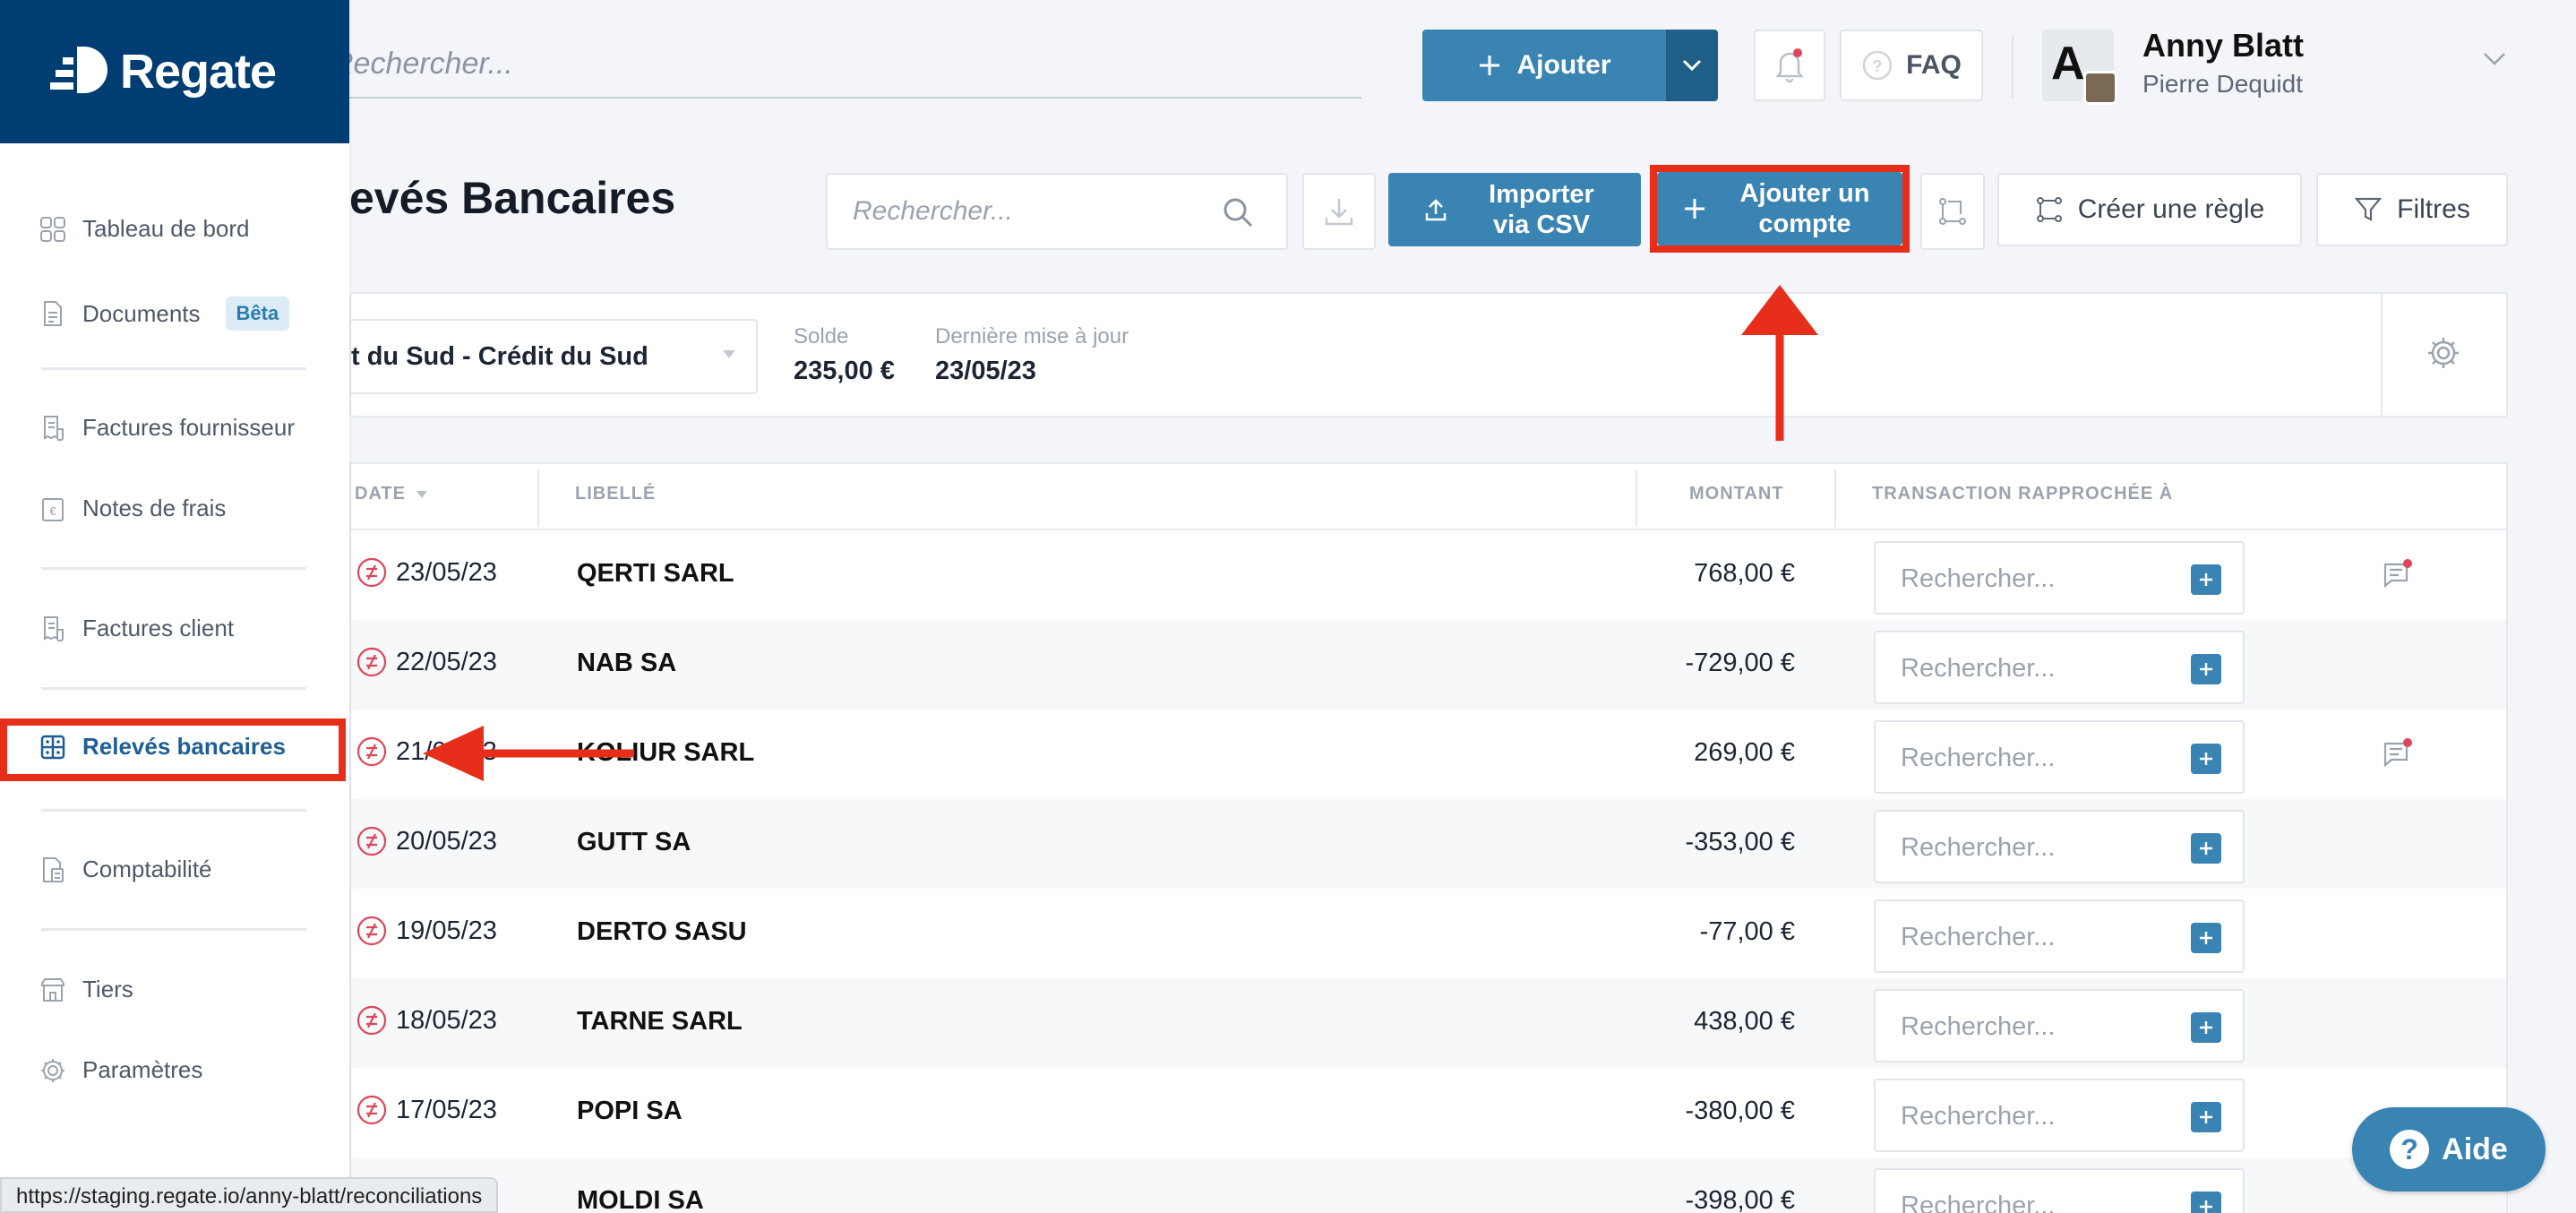 The image size is (2576, 1213). Describe the element at coordinates (1692, 65) in the screenshot. I see `add-dropdown-button` at that location.